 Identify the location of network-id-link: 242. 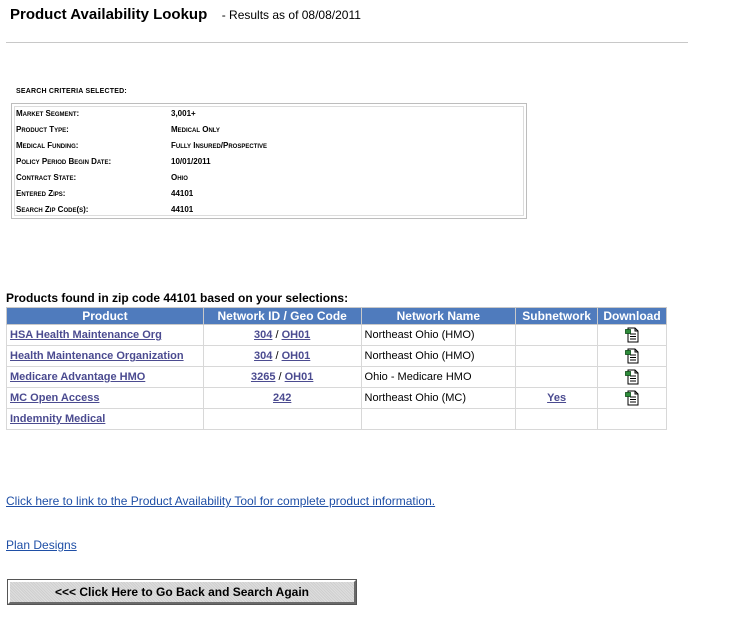
(282, 398).